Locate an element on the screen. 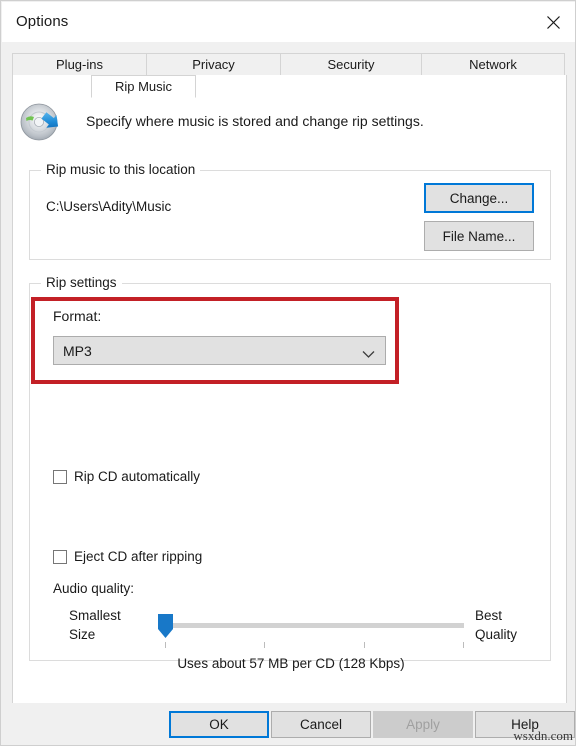 This screenshot has height=746, width=576. close-icon is located at coordinates (553, 22).